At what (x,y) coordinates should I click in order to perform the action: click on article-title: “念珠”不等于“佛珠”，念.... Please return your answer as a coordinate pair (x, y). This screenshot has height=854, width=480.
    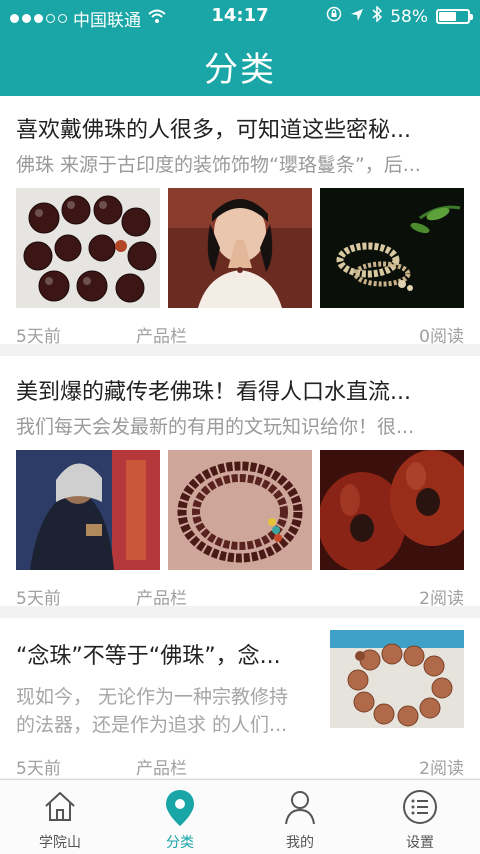
    Looking at the image, I should click on (148, 654).